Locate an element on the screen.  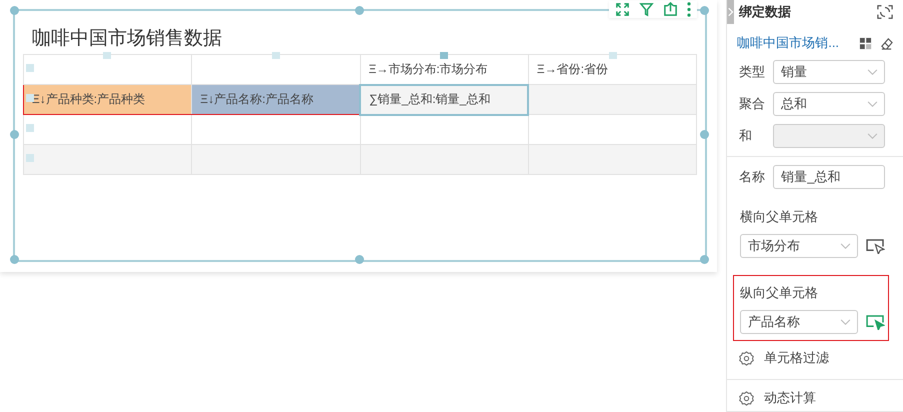
table-cell: Ξ↓产品名称:产品名称 is located at coordinates (276, 99).